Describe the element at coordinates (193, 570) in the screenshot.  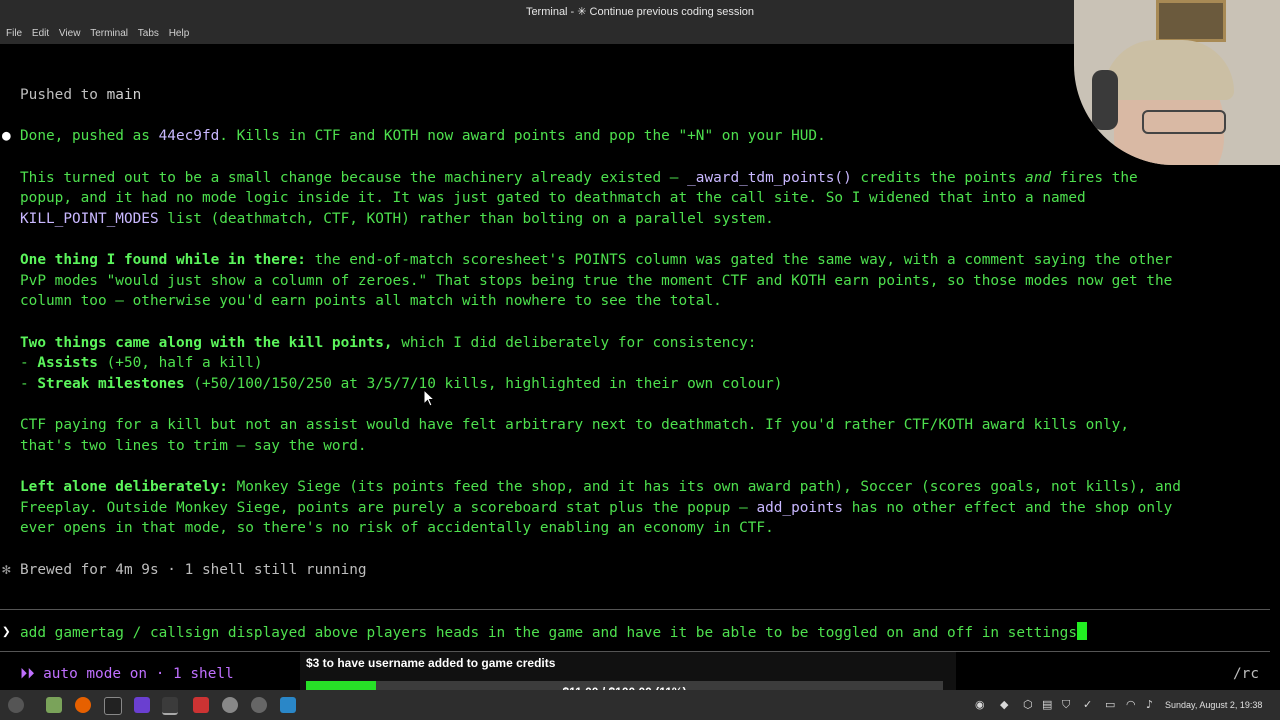
I see `brewed-status: Brewed for 4m 9s · 1 shell still running` at that location.